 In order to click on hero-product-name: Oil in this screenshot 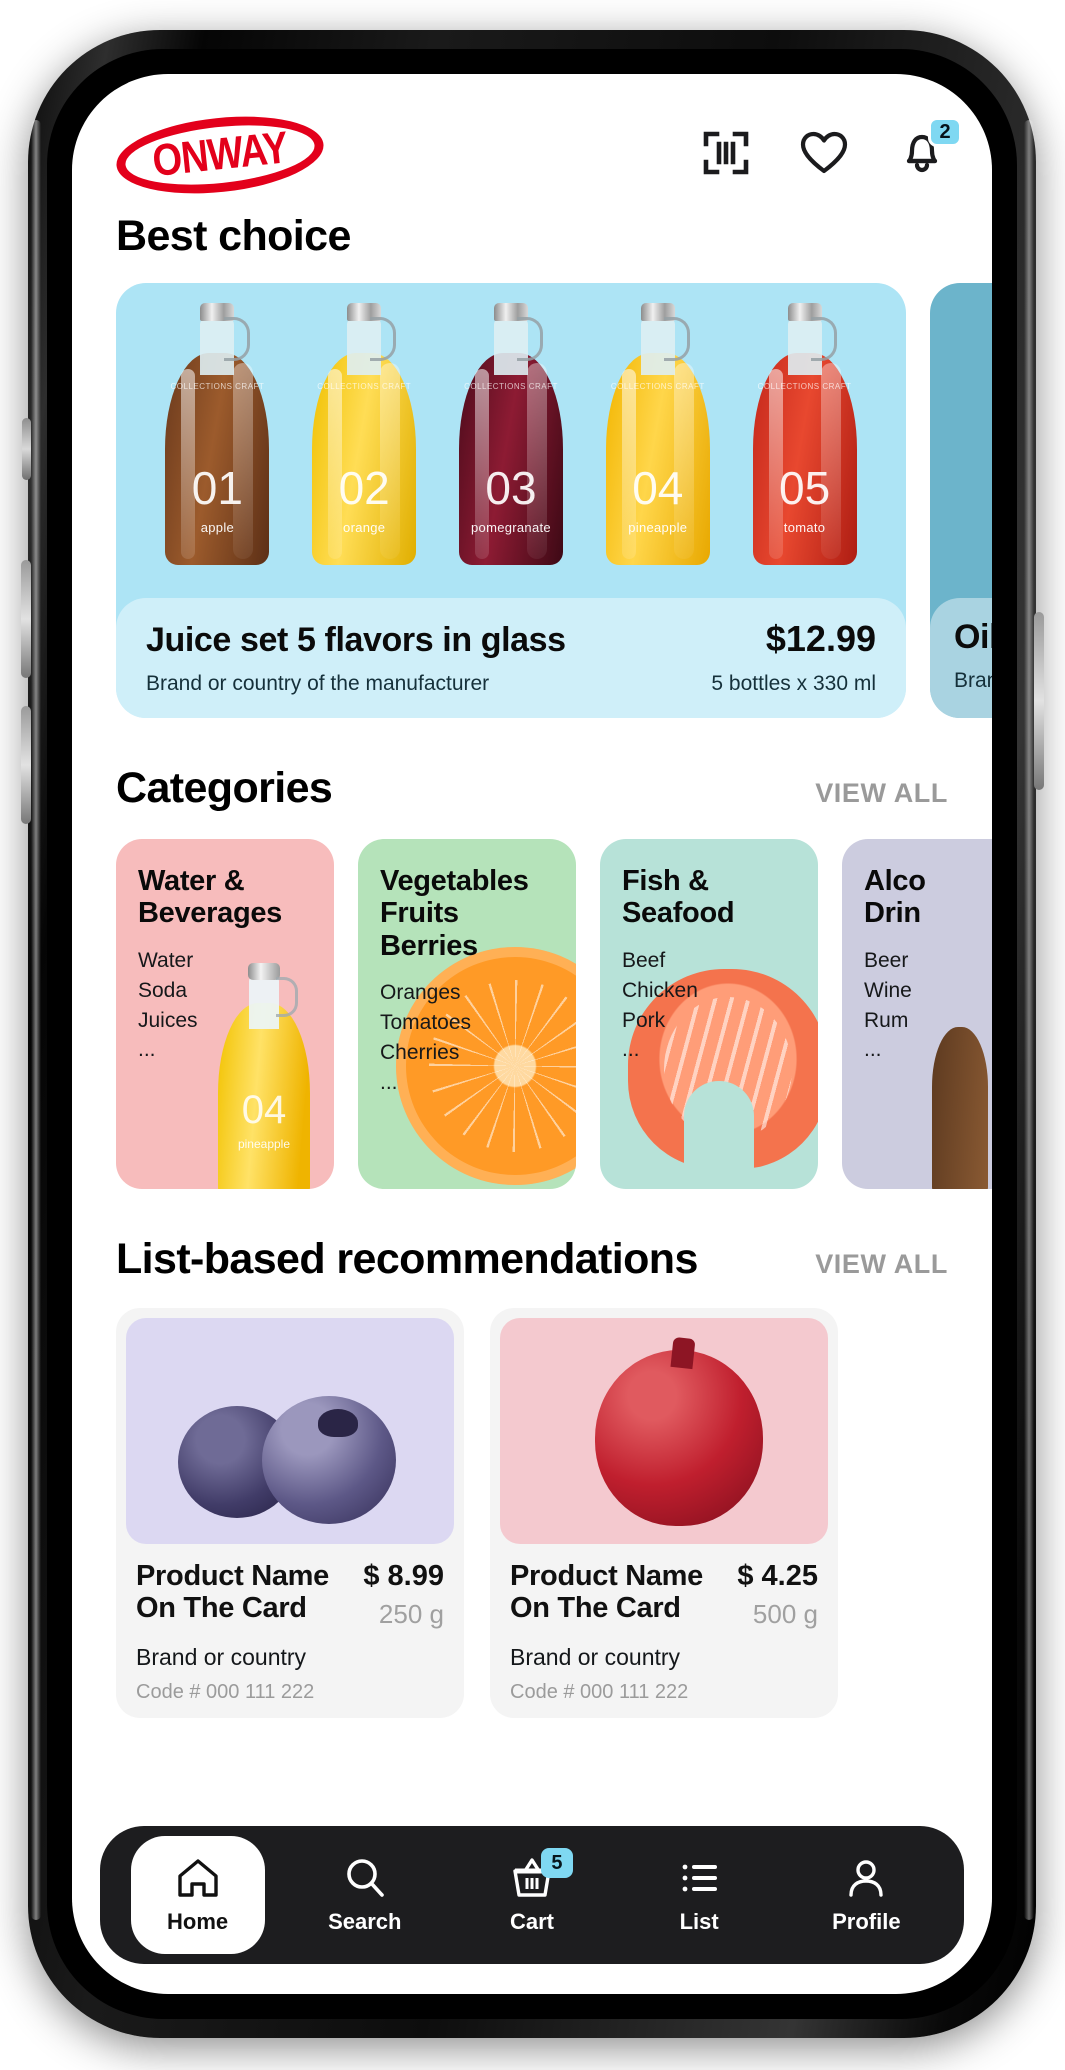, I will do `click(973, 637)`.